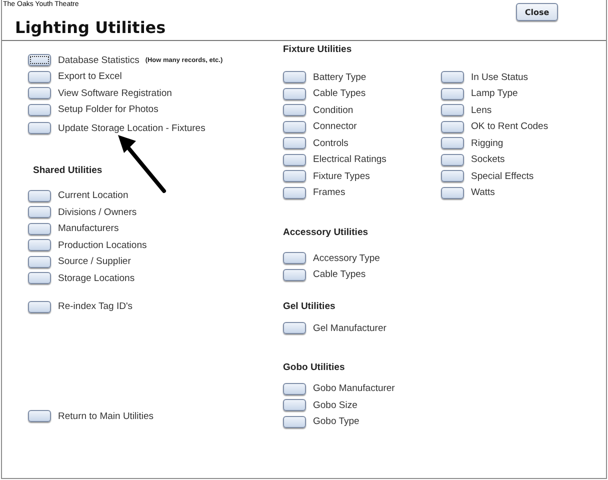  What do you see at coordinates (90, 28) in the screenshot?
I see `page-title: Lighting Utilities` at bounding box center [90, 28].